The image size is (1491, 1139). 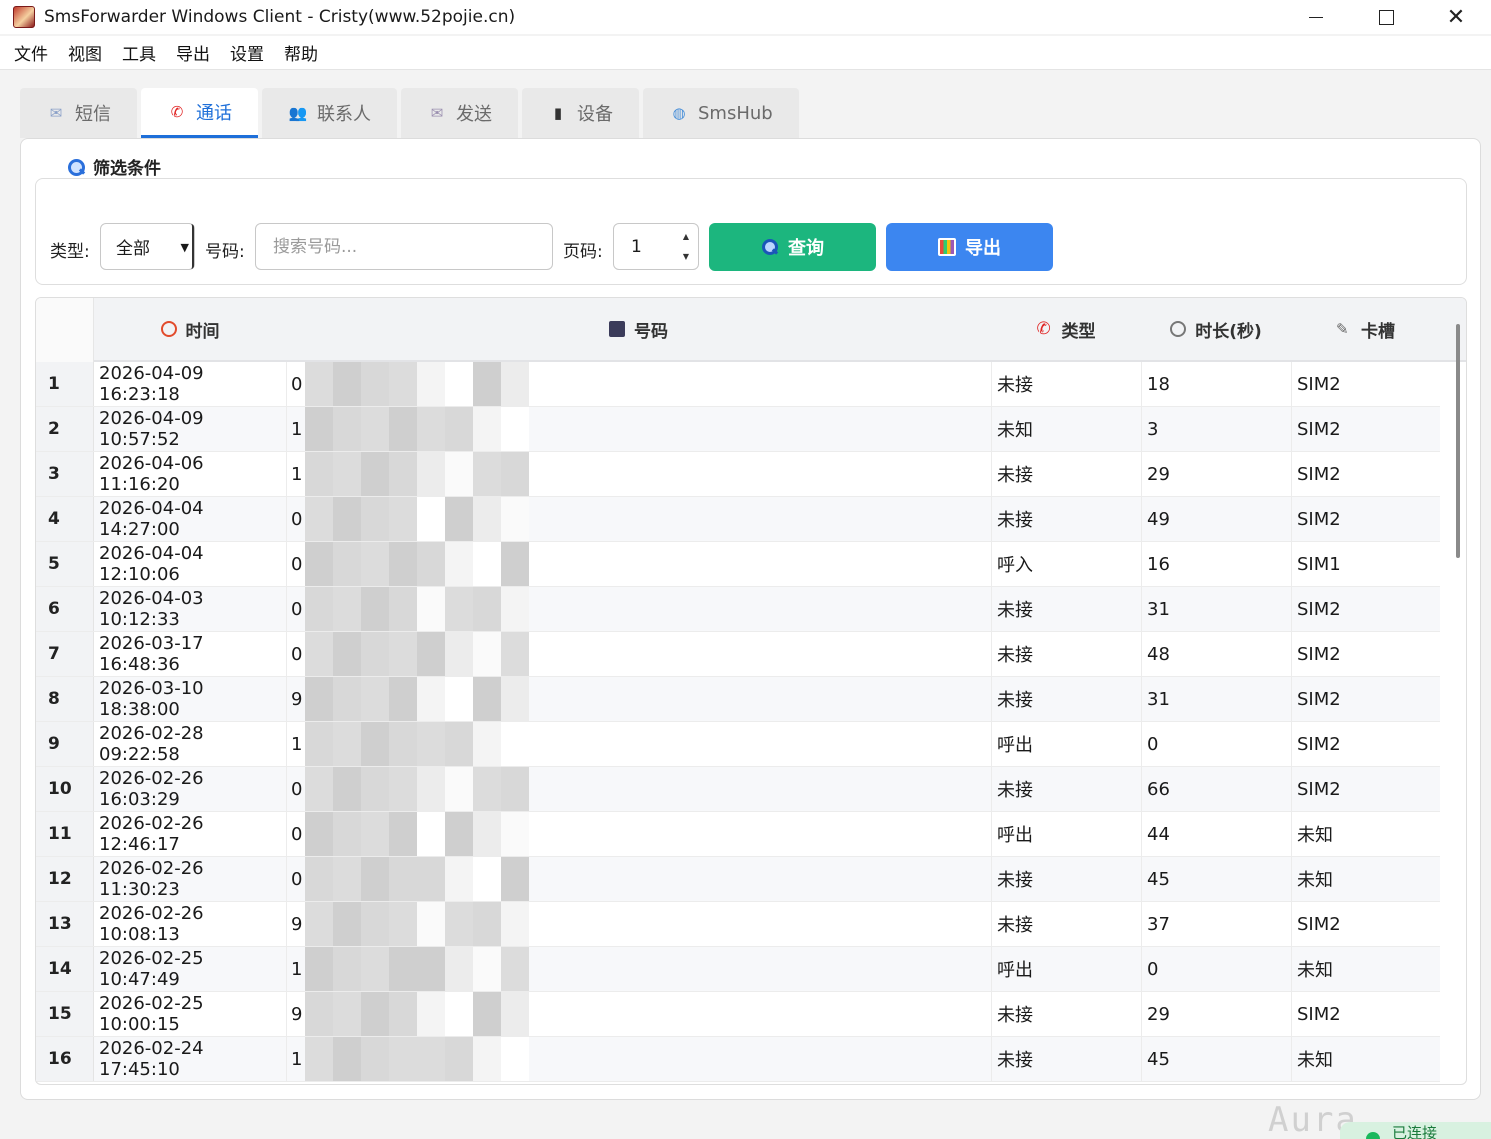 What do you see at coordinates (247, 52) in the screenshot?
I see `menu-settings: 设置` at bounding box center [247, 52].